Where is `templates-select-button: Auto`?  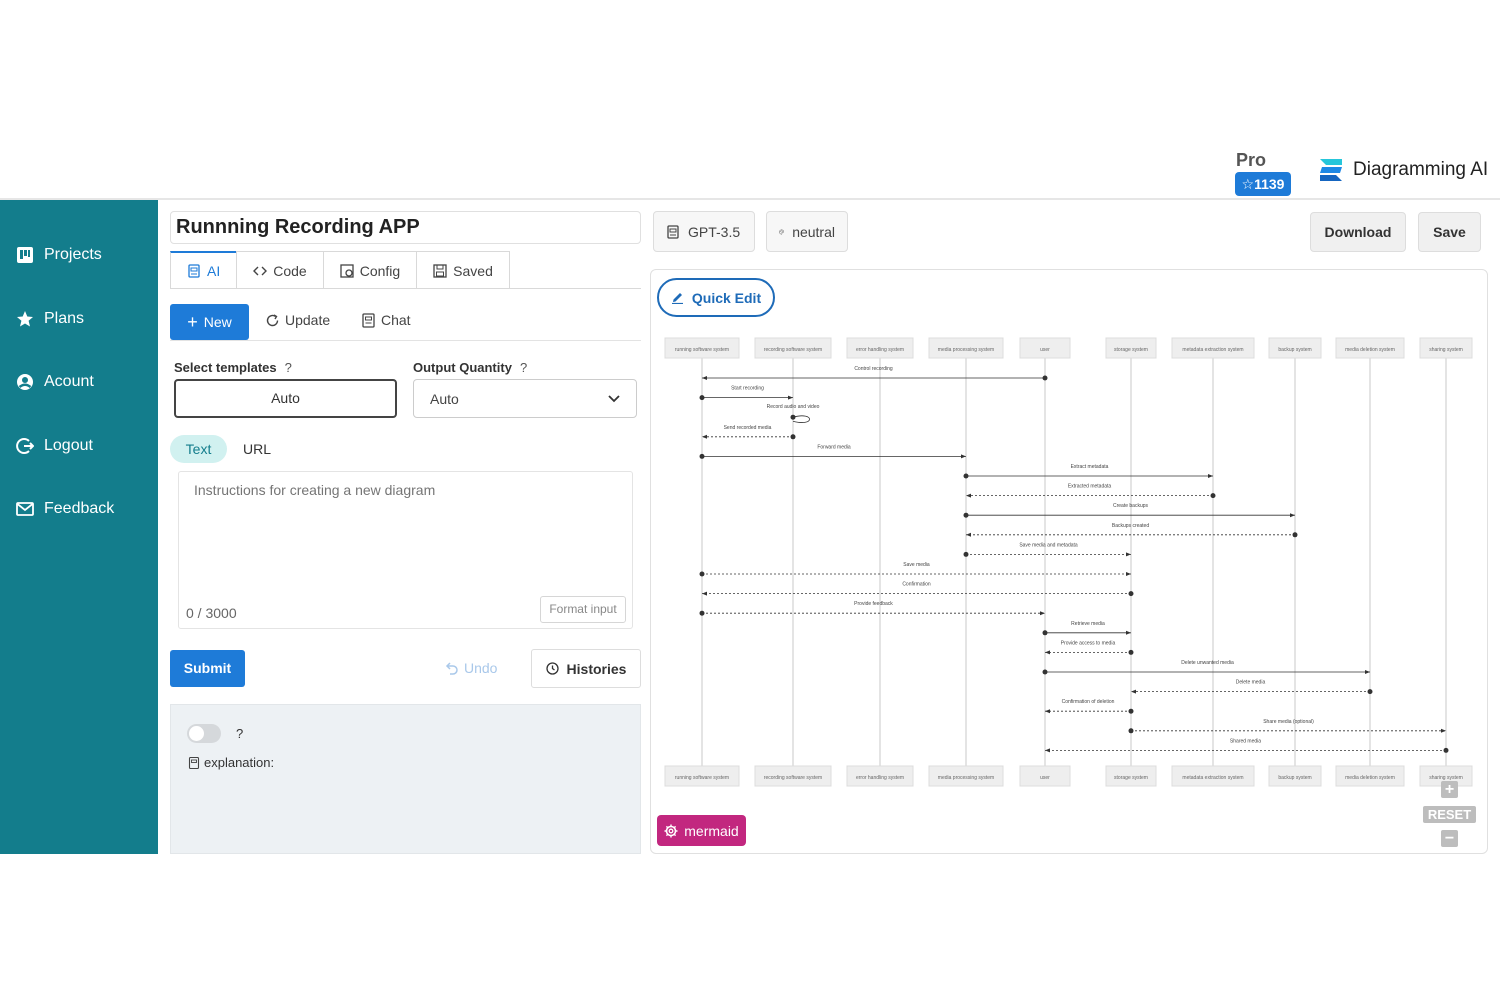
templates-select-button: Auto is located at coordinates (285, 398).